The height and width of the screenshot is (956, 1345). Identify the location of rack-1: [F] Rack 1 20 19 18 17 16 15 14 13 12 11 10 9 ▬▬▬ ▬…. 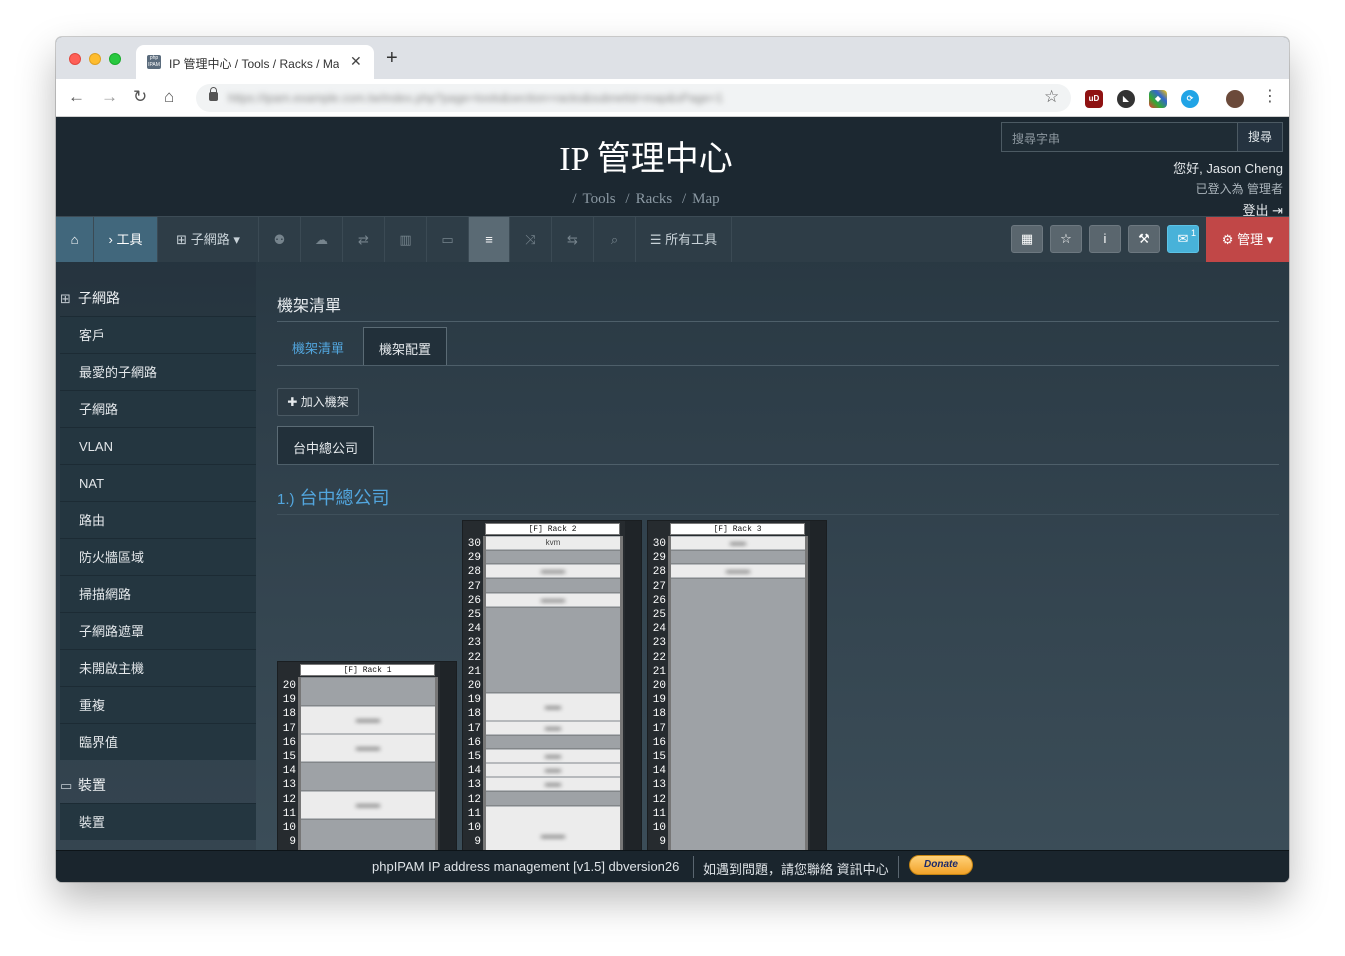
(367, 755).